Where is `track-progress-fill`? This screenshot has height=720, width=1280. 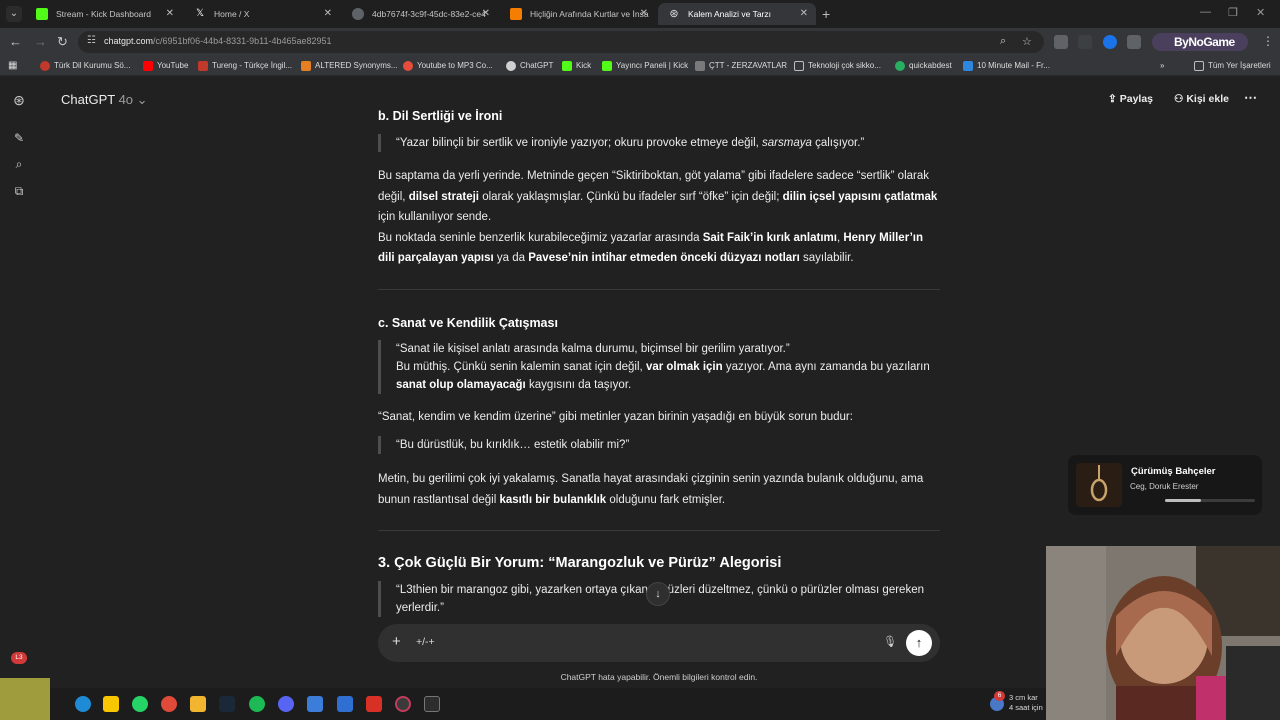 track-progress-fill is located at coordinates (1183, 500).